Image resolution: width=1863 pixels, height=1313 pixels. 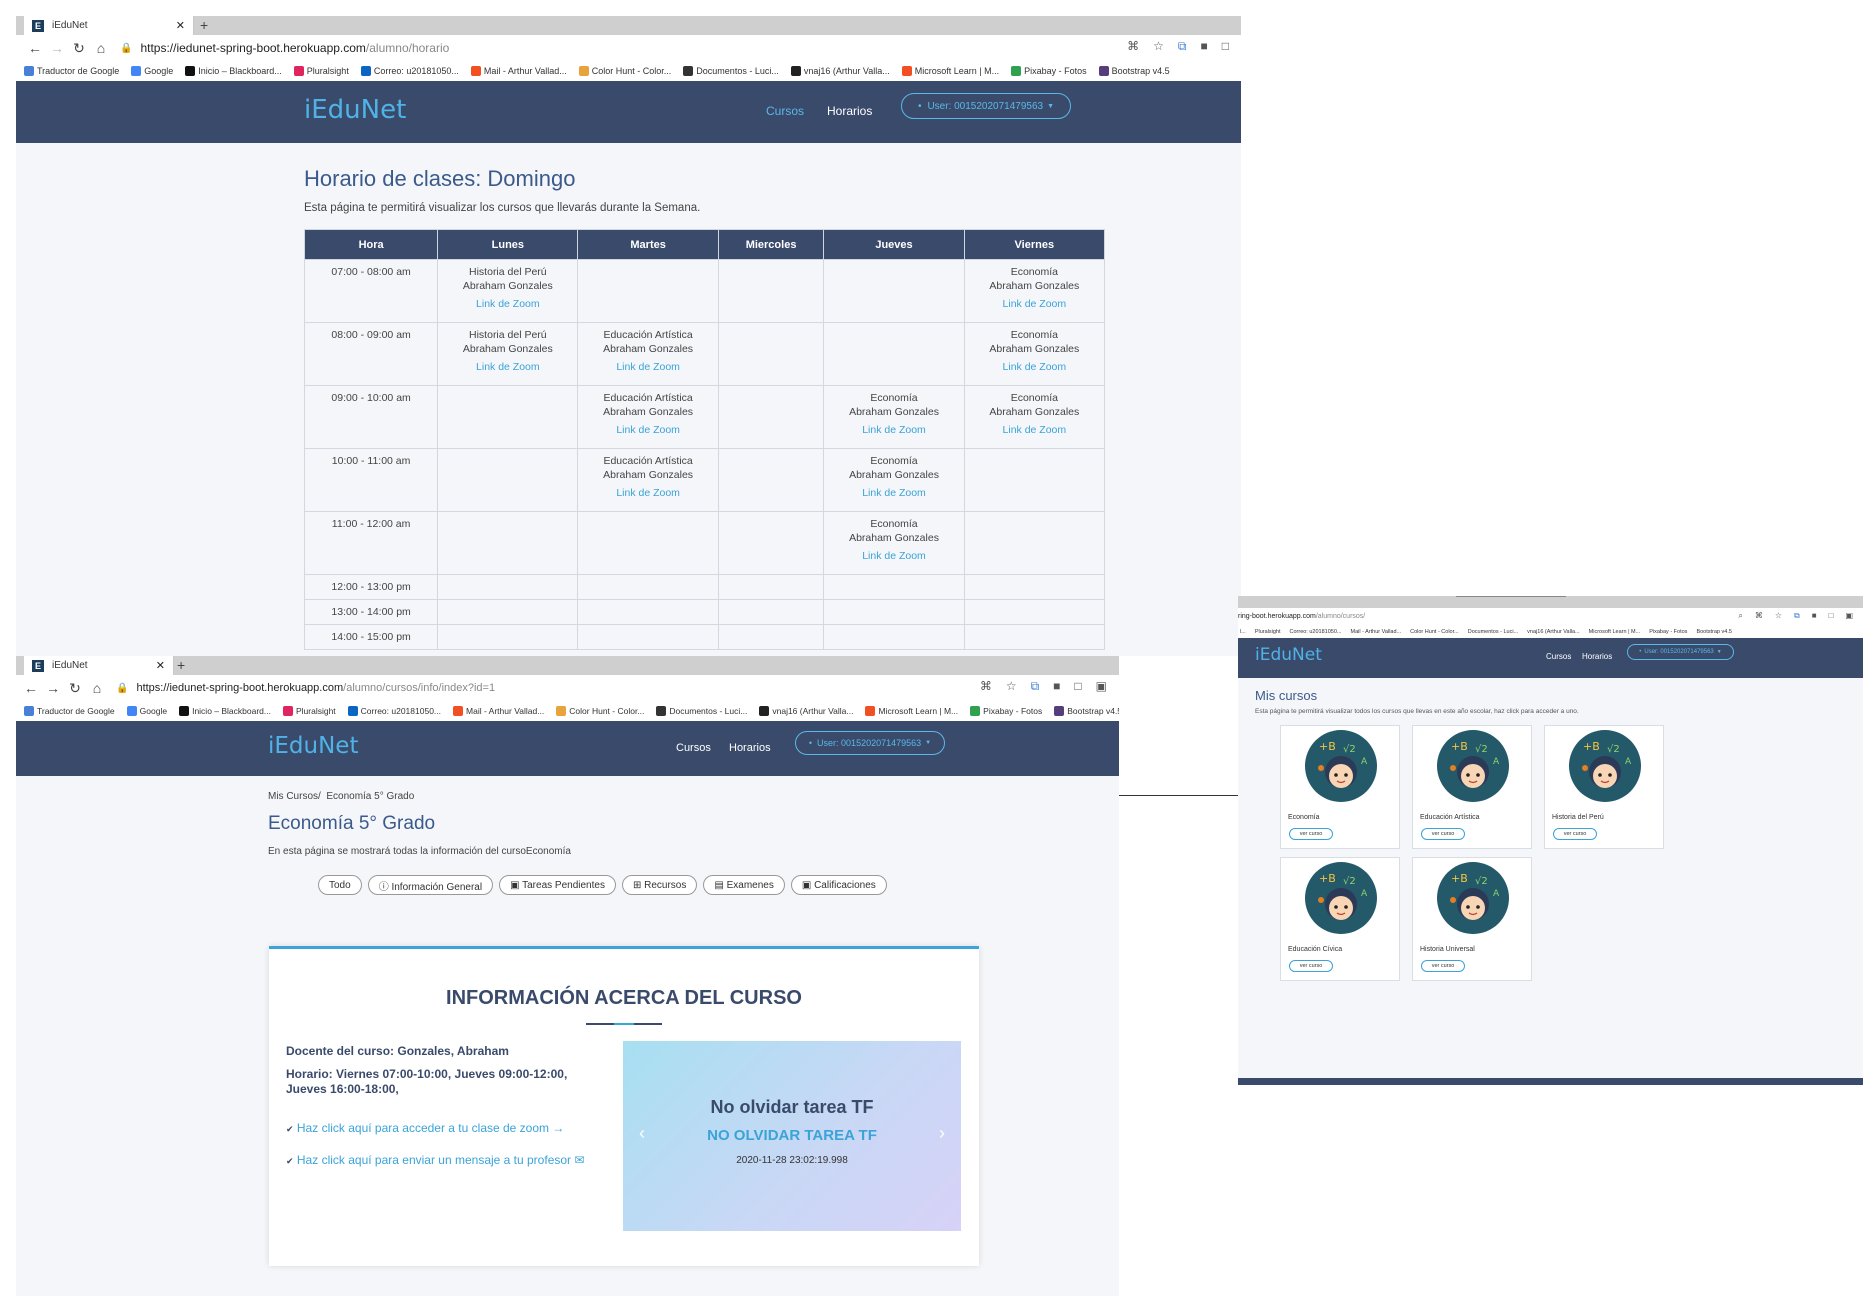 I want to click on course-card: +B √2 A Economía ver curso, so click(x=1340, y=787).